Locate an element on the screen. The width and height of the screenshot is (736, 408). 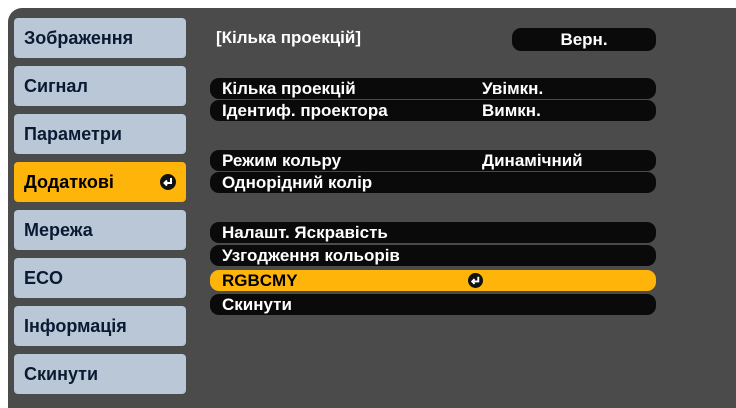
setting-value: Вимкн. is located at coordinates (511, 110).